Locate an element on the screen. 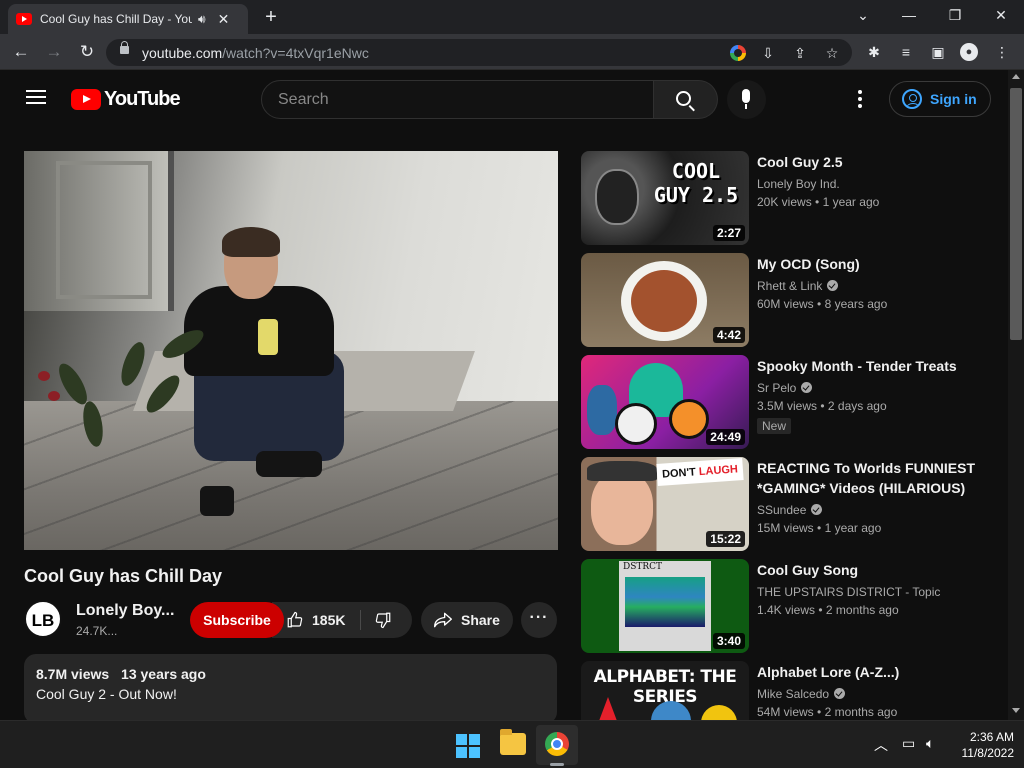  channel-avatar: LB is located at coordinates (43, 619).